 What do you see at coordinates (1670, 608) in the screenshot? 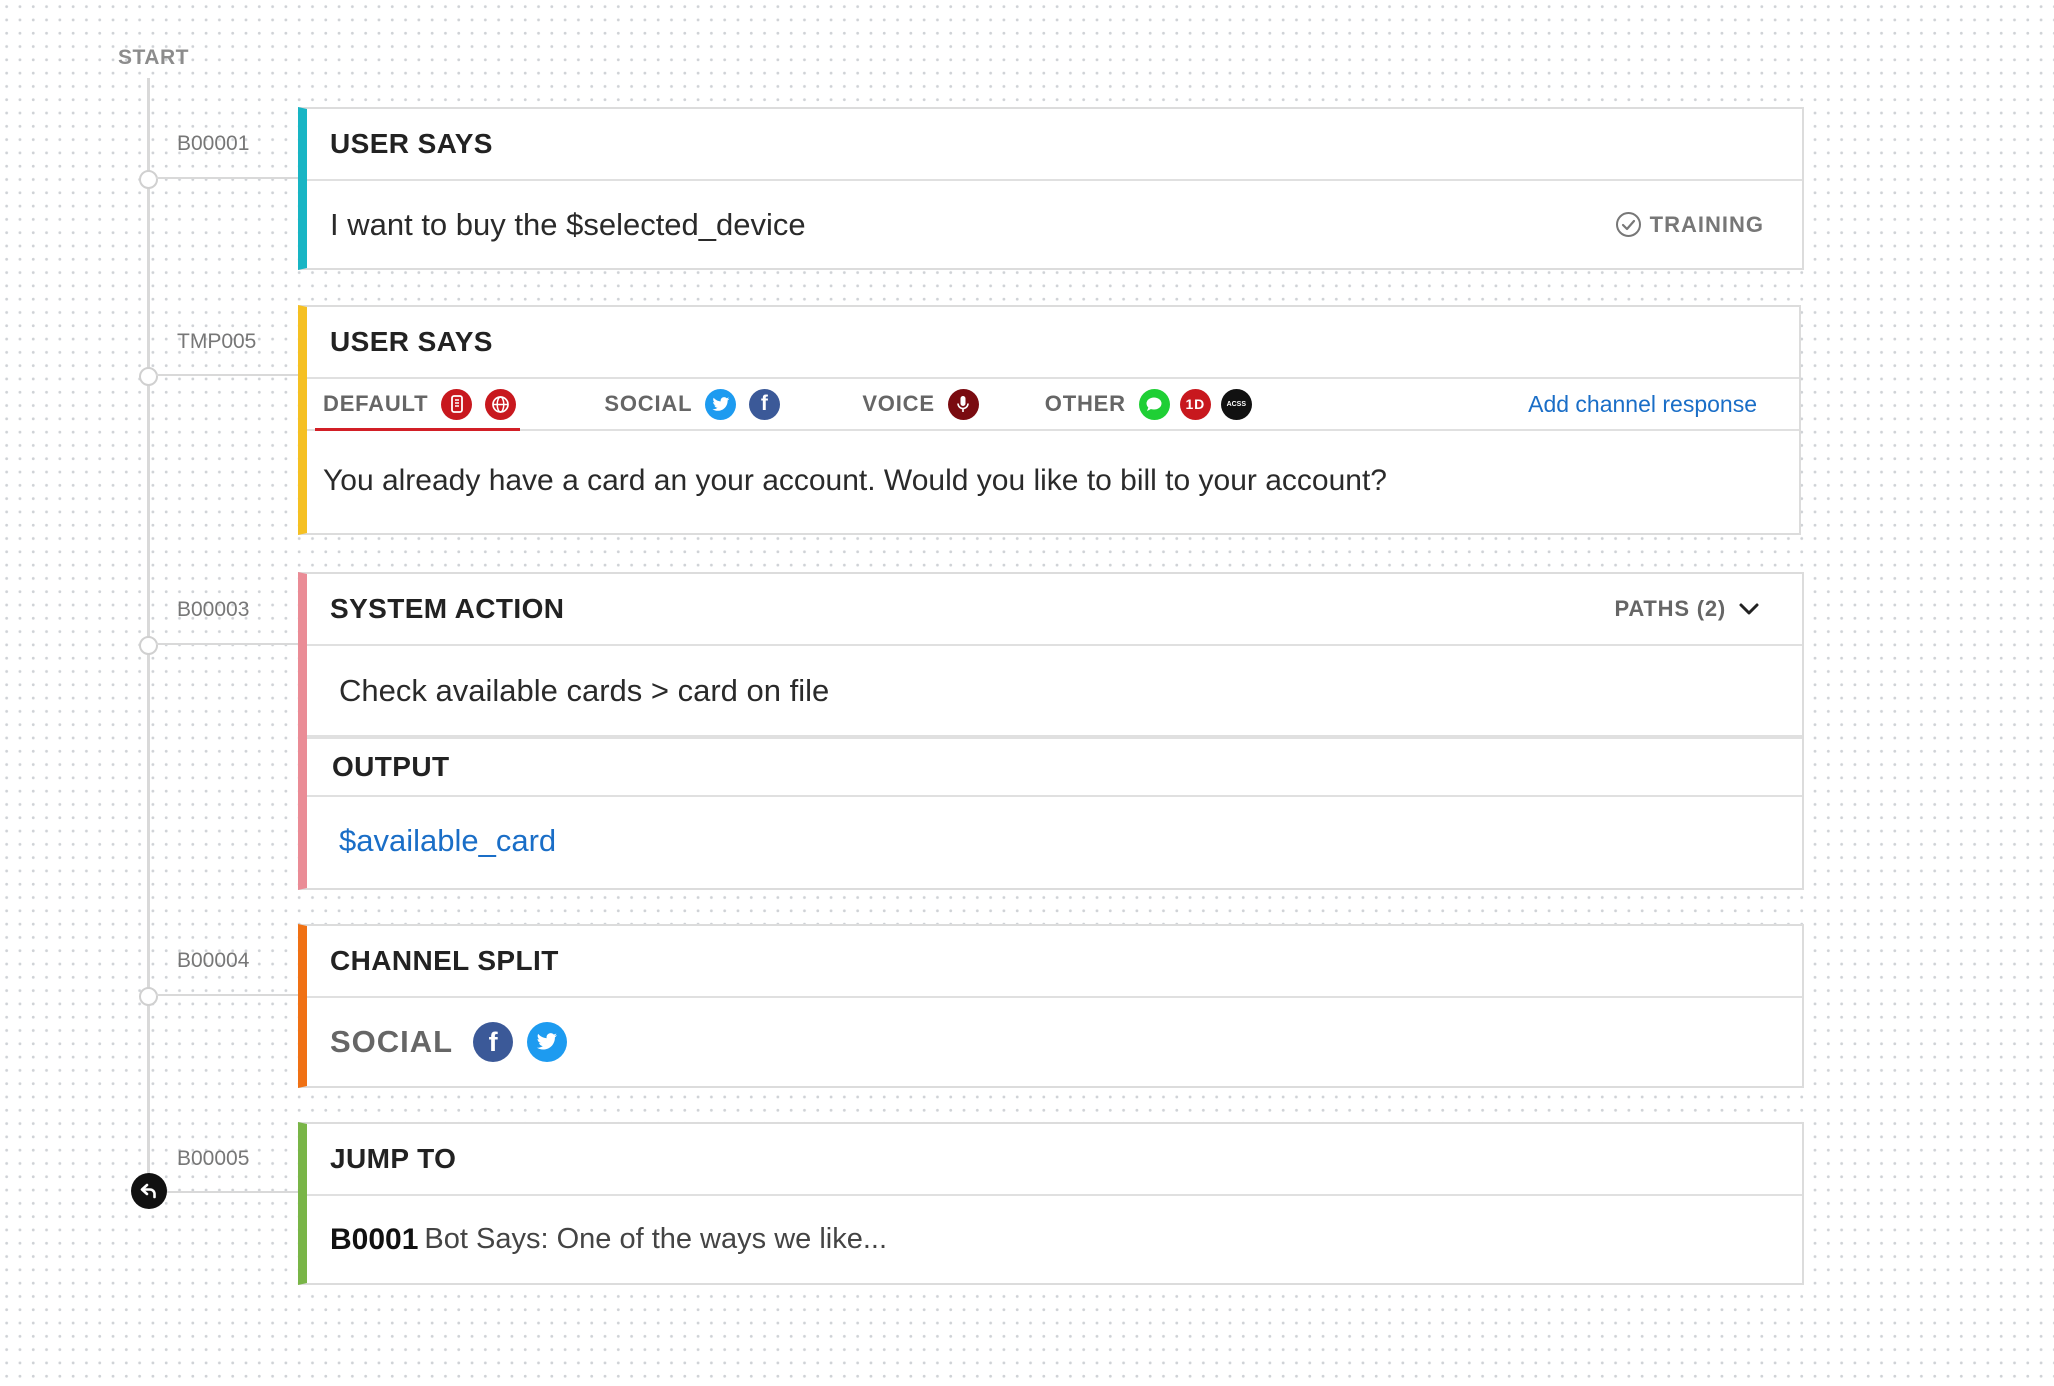
I see `paths-label: PATHS (2)` at bounding box center [1670, 608].